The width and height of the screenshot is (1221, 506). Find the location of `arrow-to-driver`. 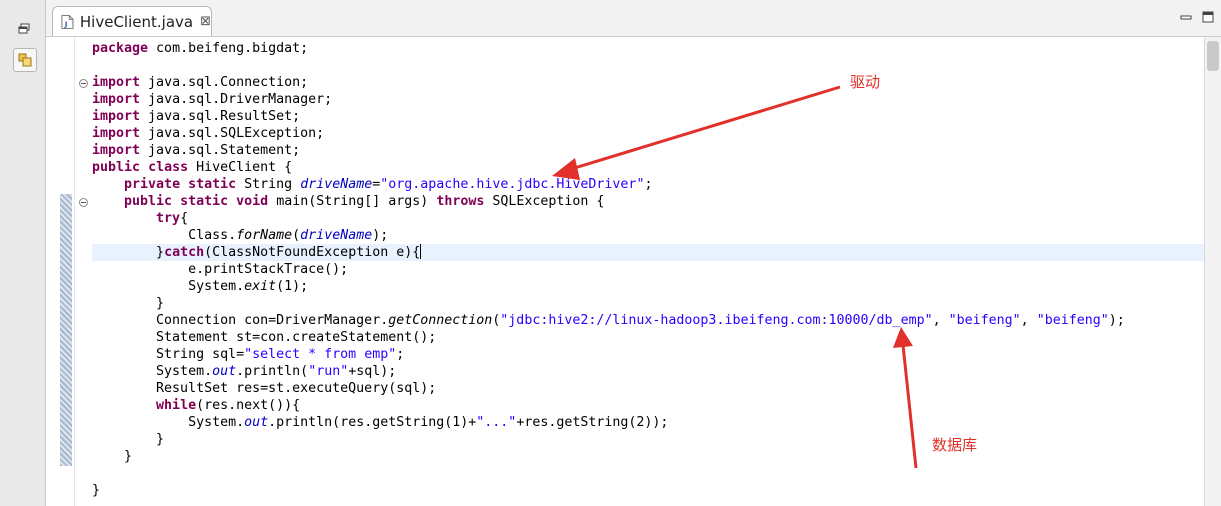

arrow-to-driver is located at coordinates (696, 132).